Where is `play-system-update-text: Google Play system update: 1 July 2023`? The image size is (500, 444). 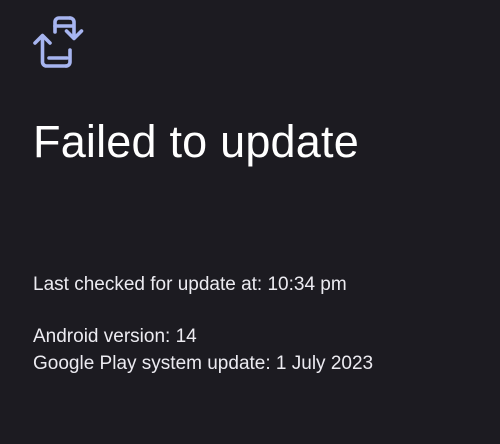 play-system-update-text: Google Play system update: 1 July 2023 is located at coordinates (203, 363).